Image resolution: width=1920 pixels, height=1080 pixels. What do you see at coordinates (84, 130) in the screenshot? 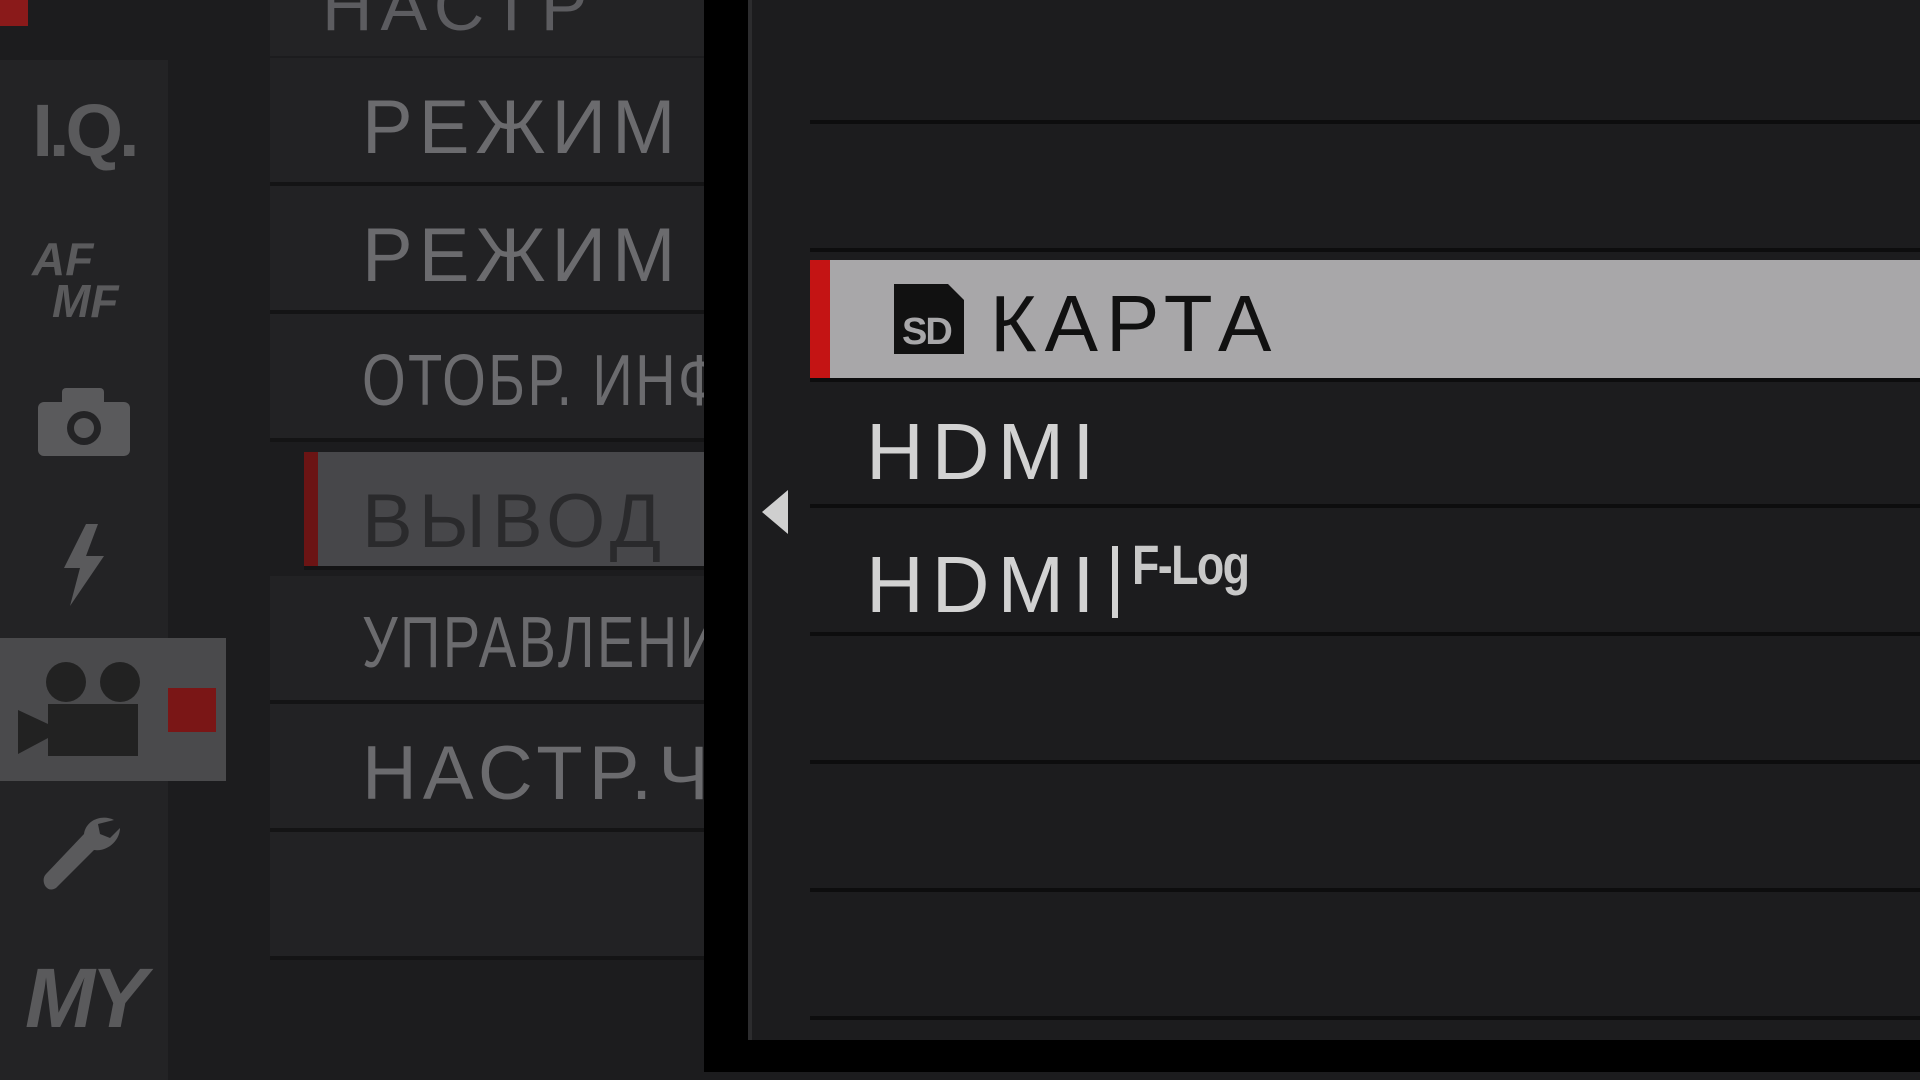
I see `iq-tab: I.Q.` at bounding box center [84, 130].